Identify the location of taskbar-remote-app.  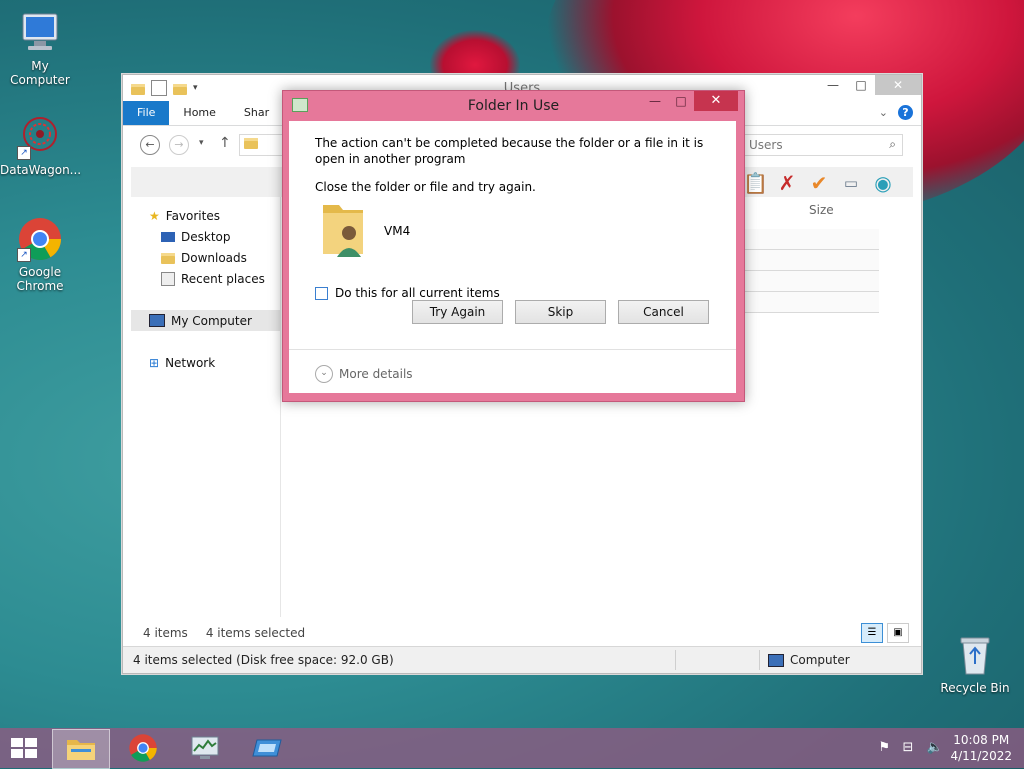
(267, 748).